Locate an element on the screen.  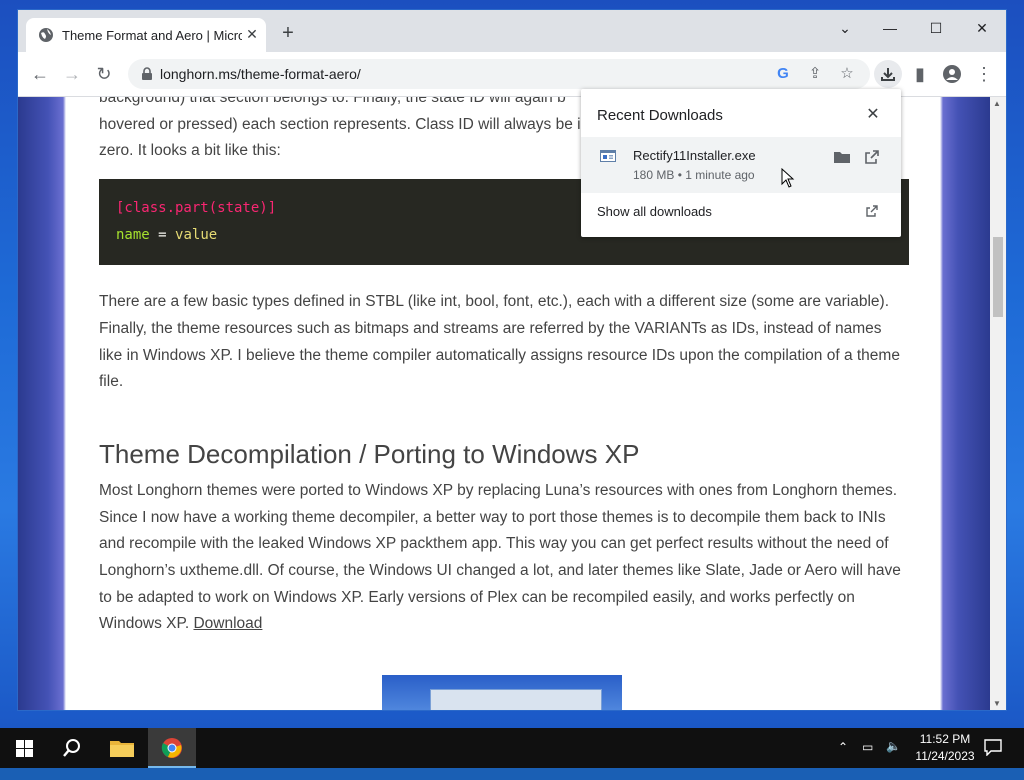
maximize-button: ☐ is located at coordinates (936, 28).